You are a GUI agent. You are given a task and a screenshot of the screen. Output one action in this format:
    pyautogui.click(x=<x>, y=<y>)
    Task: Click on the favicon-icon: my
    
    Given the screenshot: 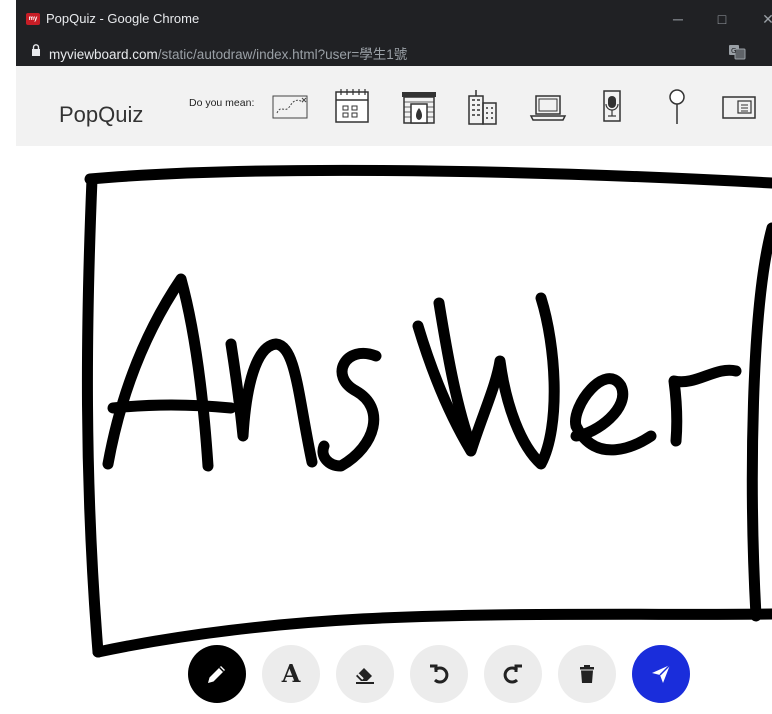 What is the action you would take?
    pyautogui.click(x=33, y=19)
    